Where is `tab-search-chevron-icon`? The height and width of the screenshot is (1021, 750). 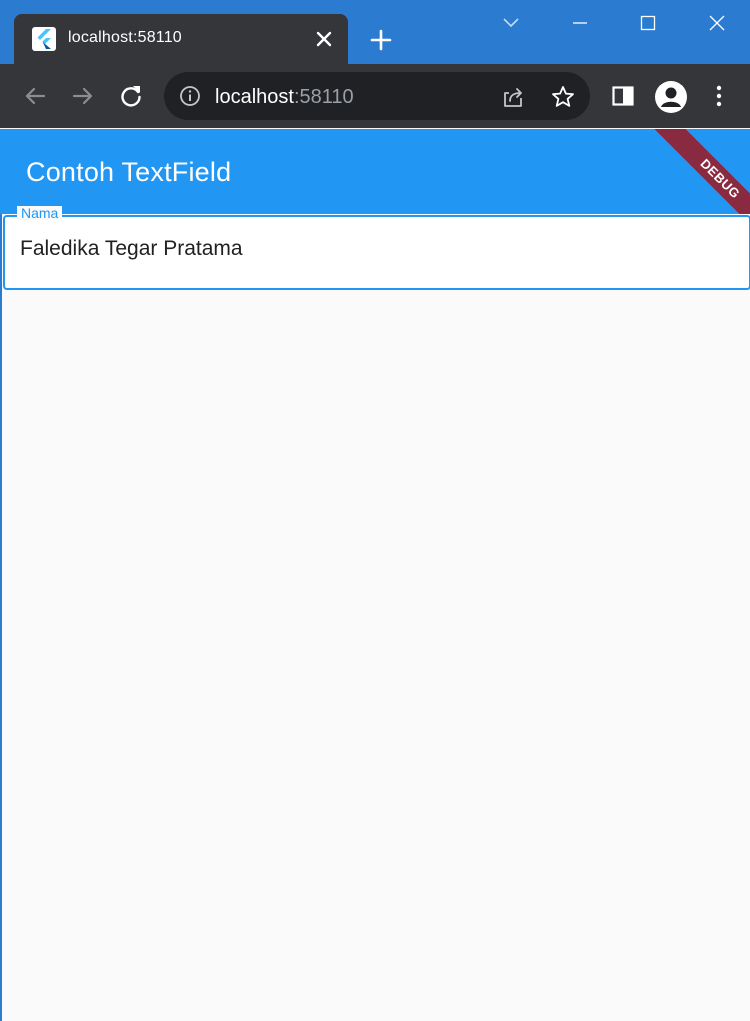 tab-search-chevron-icon is located at coordinates (511, 23).